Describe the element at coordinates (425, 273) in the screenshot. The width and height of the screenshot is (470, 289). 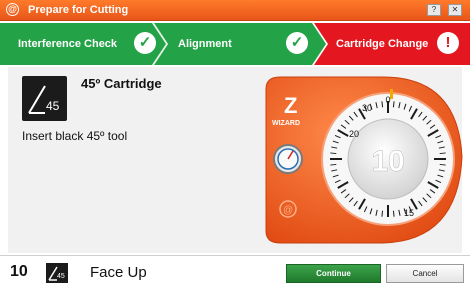
I see `cancel-button: Cancel` at that location.